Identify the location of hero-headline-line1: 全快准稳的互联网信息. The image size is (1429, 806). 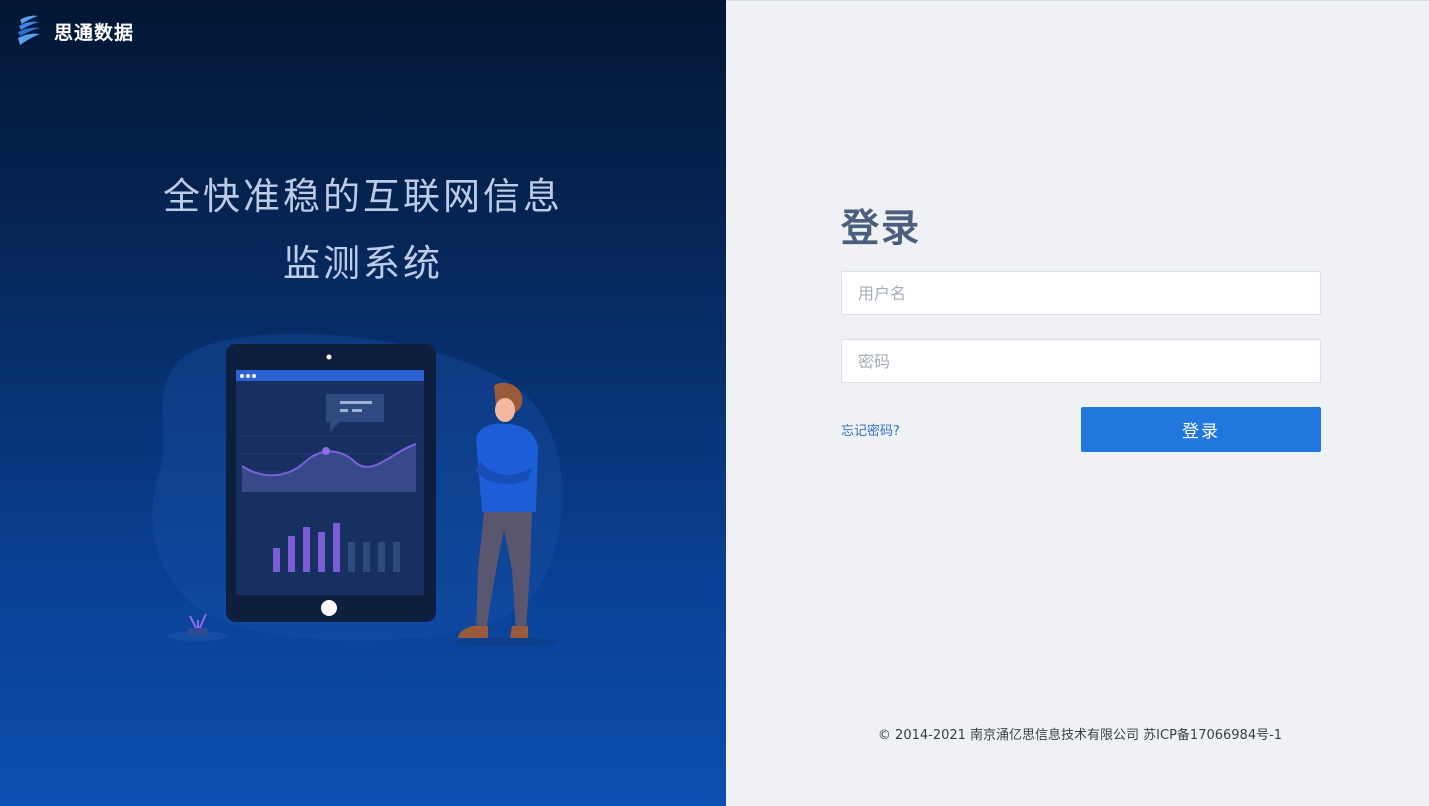
(363, 196).